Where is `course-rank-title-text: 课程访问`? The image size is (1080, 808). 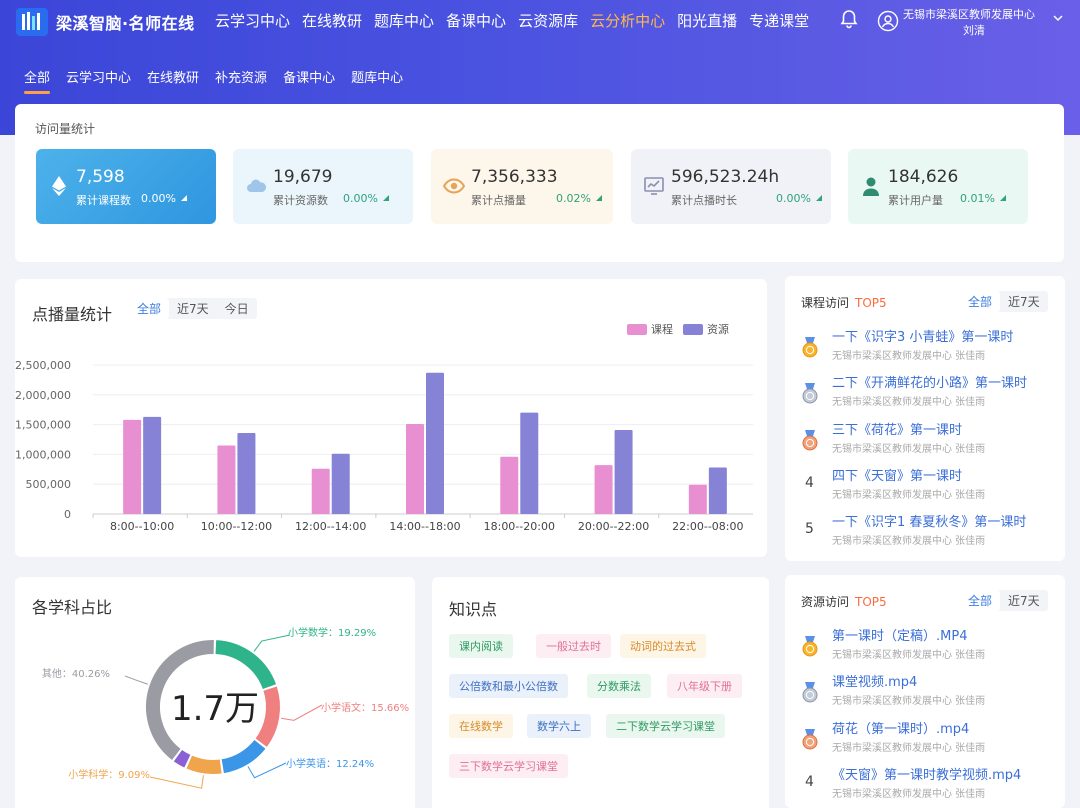 course-rank-title-text: 课程访问 is located at coordinates (825, 303).